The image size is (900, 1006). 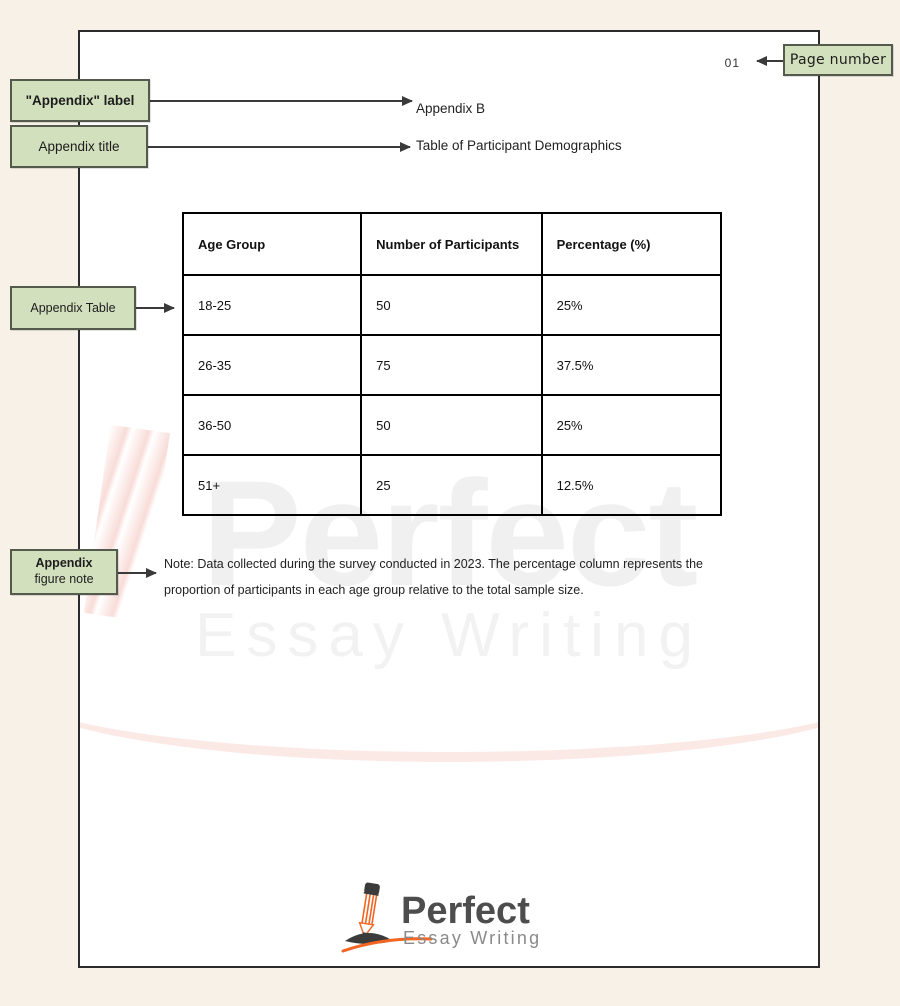 What do you see at coordinates (272, 365) in the screenshot?
I see `table-cell: 26-35` at bounding box center [272, 365].